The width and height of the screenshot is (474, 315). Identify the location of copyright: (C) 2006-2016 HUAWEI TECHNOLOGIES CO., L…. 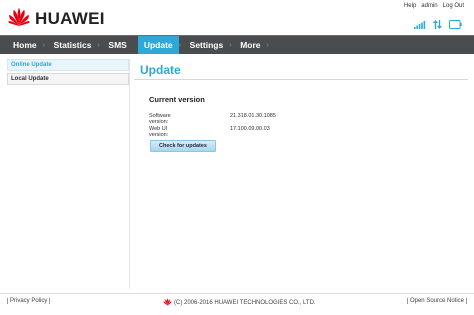
(239, 303).